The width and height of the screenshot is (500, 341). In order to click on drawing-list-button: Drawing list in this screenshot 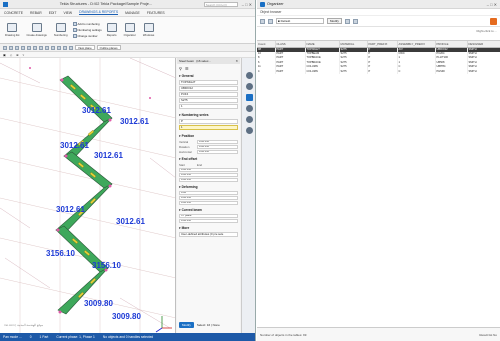, I will do `click(12, 30)`.